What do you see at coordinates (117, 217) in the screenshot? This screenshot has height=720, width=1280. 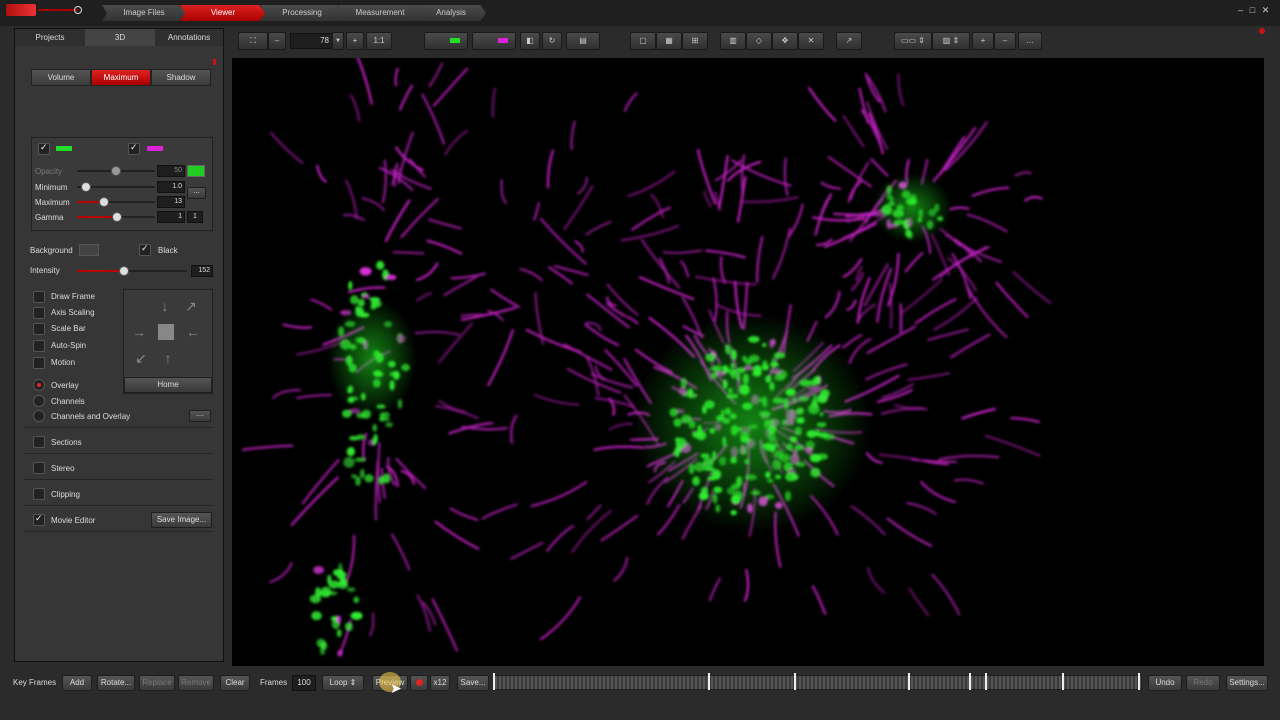 I see `gamma-slider-knob` at bounding box center [117, 217].